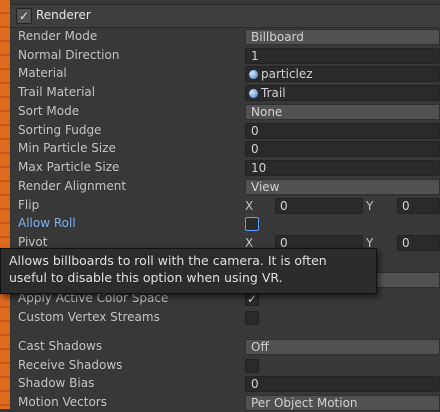 The height and width of the screenshot is (412, 440). What do you see at coordinates (225, 74) in the screenshot?
I see `material-row: Material particlez` at bounding box center [225, 74].